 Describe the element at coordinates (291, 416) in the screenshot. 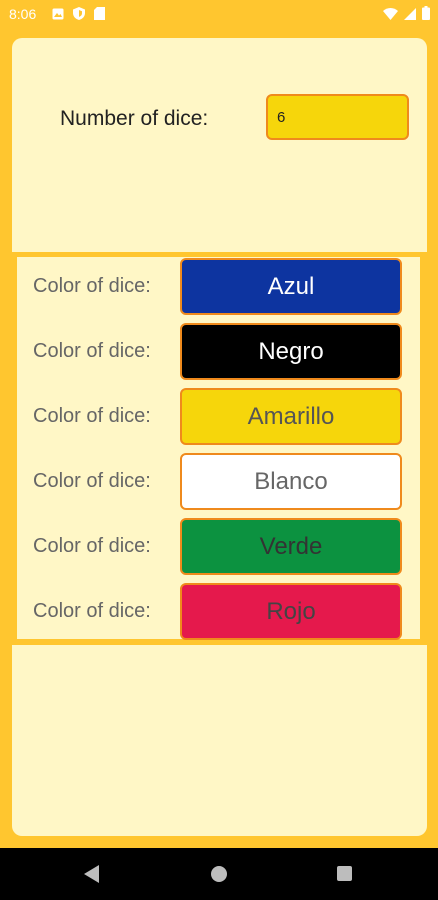

I see `dice-color-button-amarillo: Amarillo` at that location.